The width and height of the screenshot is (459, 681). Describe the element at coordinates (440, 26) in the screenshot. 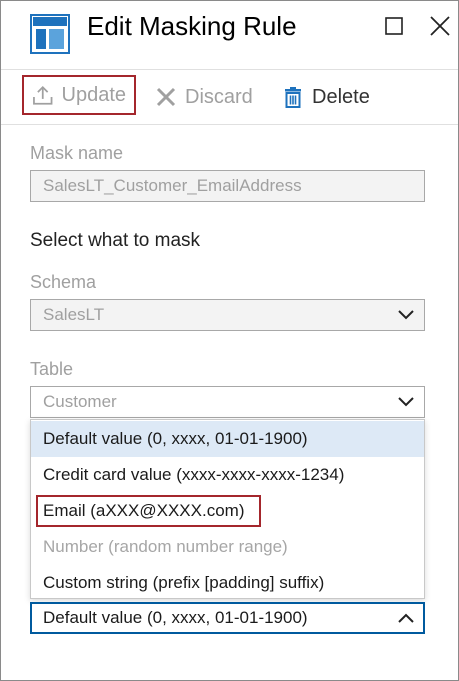

I see `close-icon` at that location.